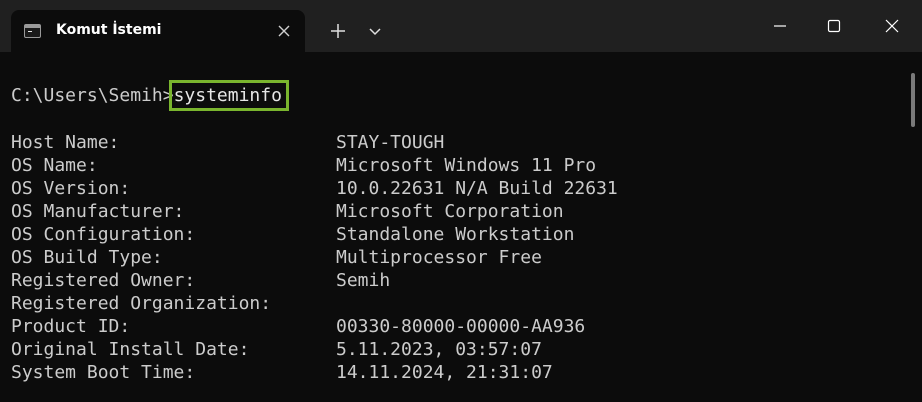  What do you see at coordinates (390, 142) in the screenshot?
I see `info-value: STAY-TOUGH` at bounding box center [390, 142].